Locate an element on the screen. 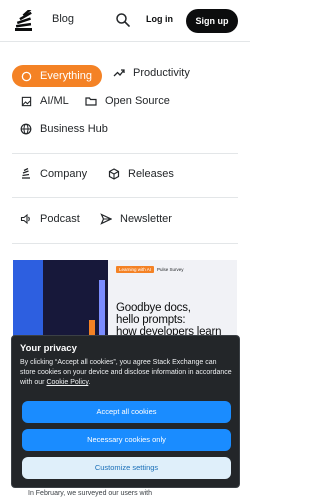  category-newsletter: Newsletter is located at coordinates (136, 219).